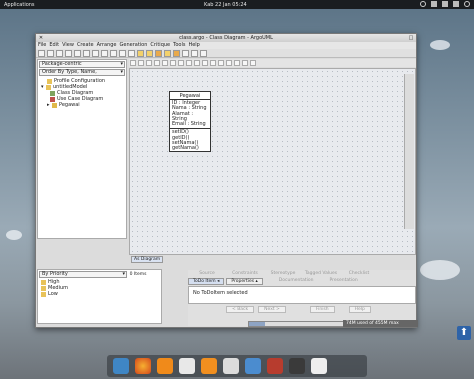 This screenshot has height=379, width=474. Describe the element at coordinates (237, 63) in the screenshot. I see `comment-icon` at that location.